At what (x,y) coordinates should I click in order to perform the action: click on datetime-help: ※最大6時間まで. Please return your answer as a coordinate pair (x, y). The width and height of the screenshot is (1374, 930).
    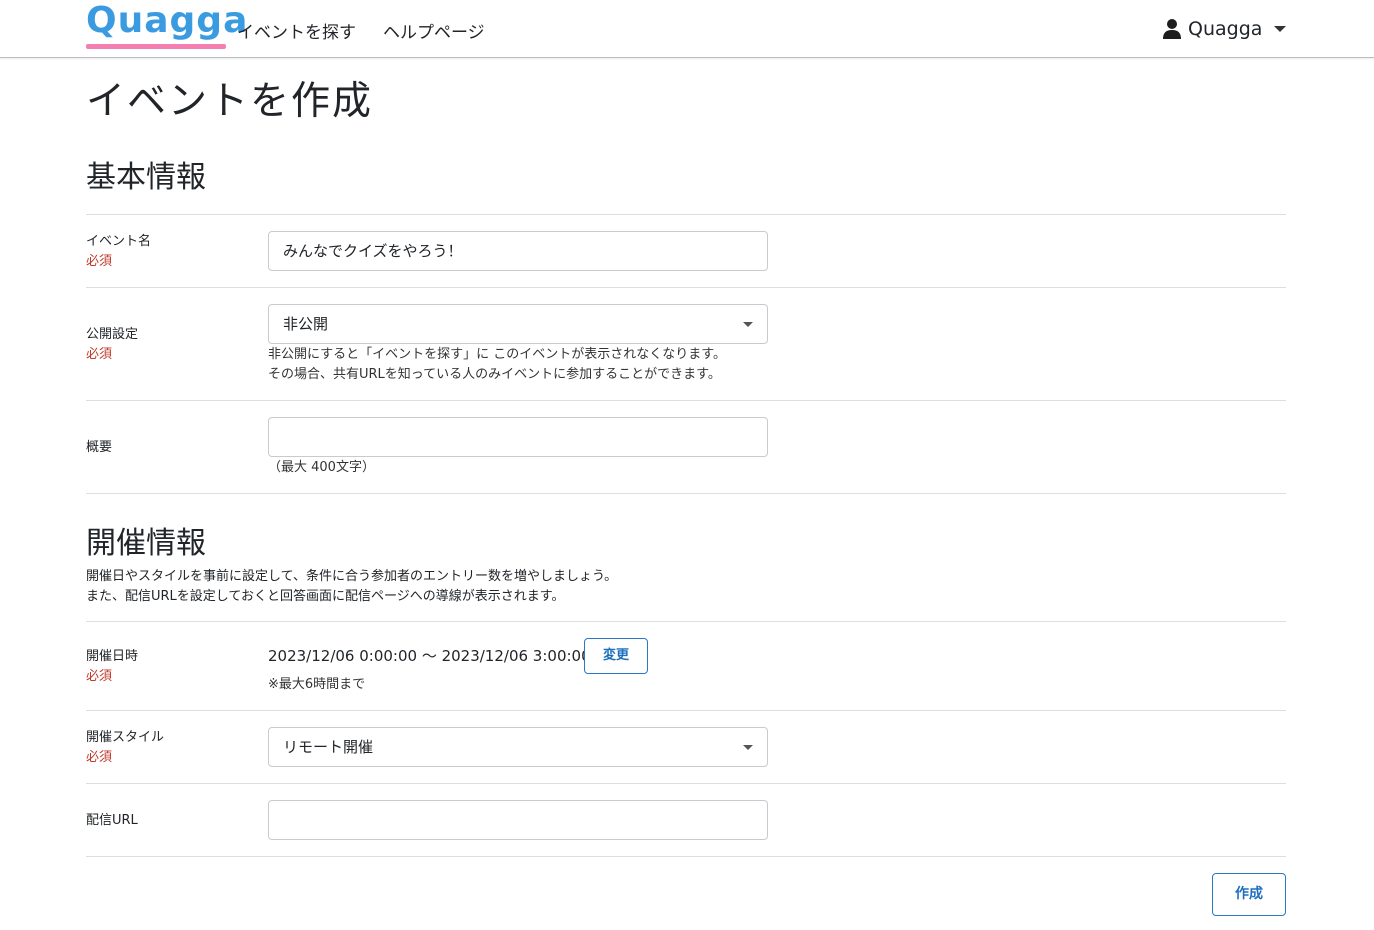
    Looking at the image, I should click on (317, 684).